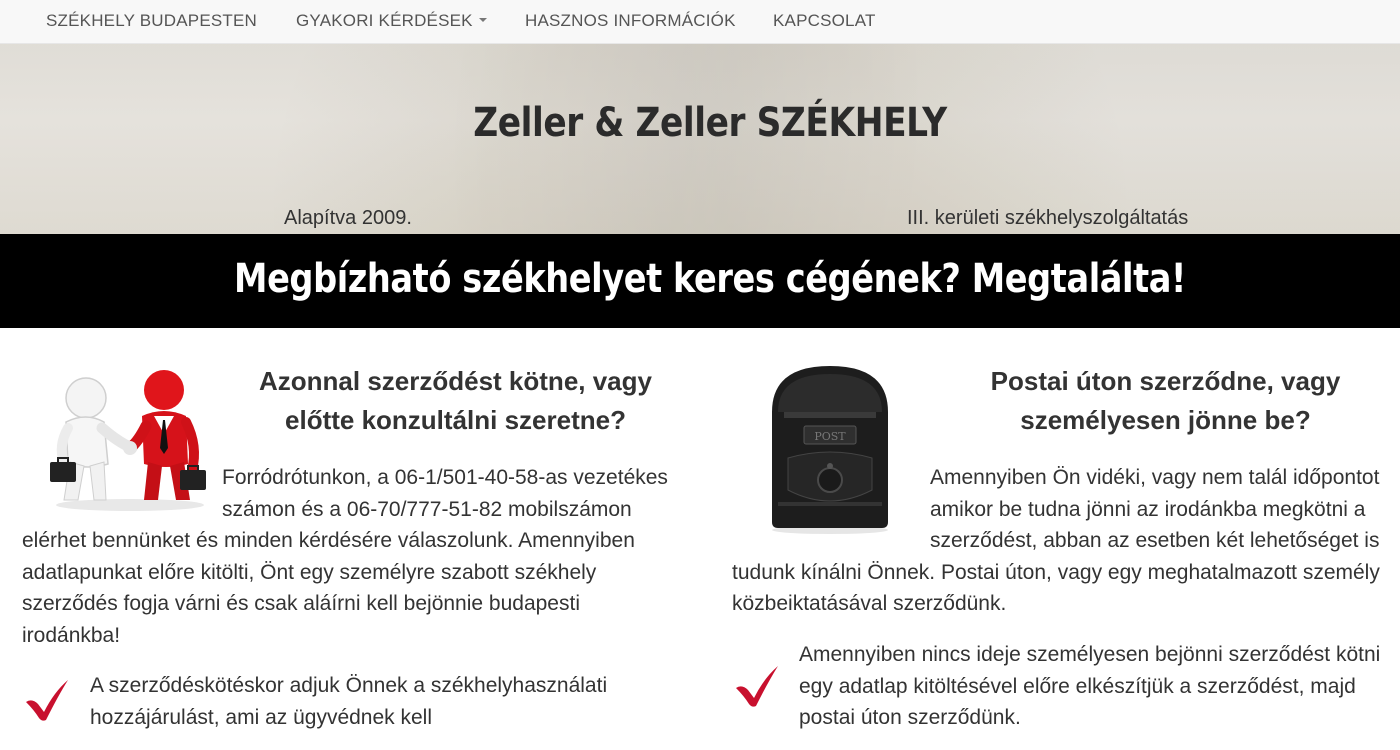  What do you see at coordinates (830, 436) in the screenshot?
I see `mailbox-post-label: POST` at bounding box center [830, 436].